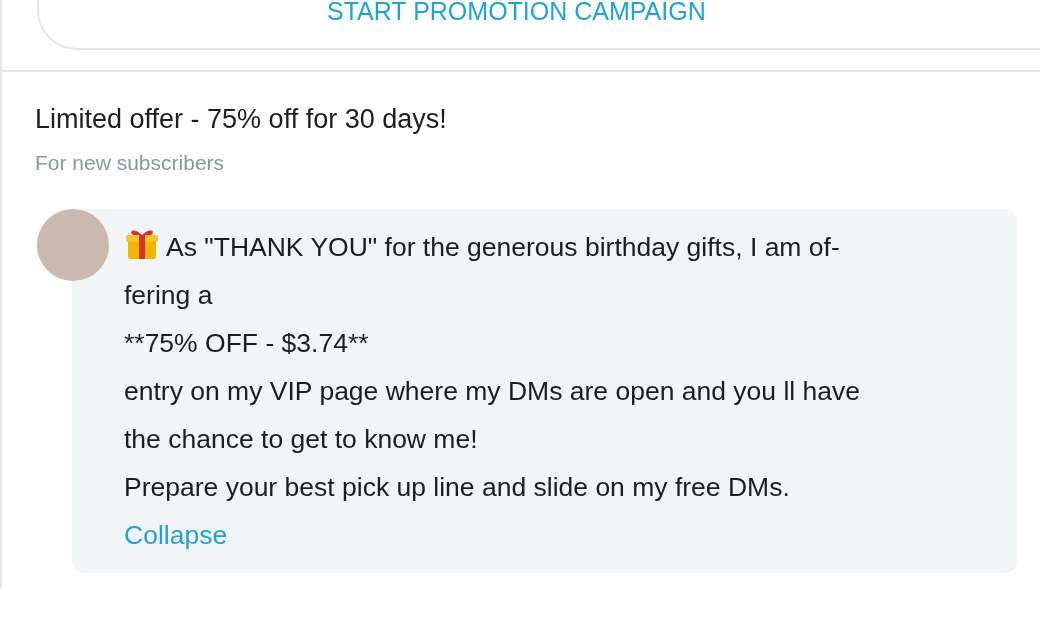 This screenshot has width=1040, height=628. What do you see at coordinates (301, 439) in the screenshot?
I see `message-text: the chance to get to know me!` at bounding box center [301, 439].